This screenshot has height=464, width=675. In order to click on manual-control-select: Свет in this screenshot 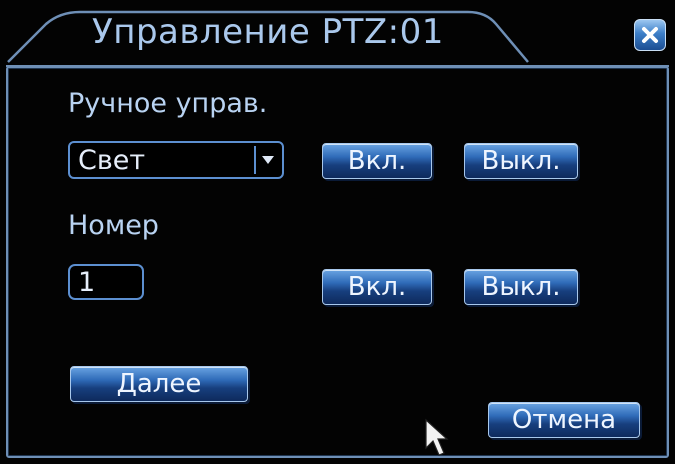, I will do `click(176, 160)`.